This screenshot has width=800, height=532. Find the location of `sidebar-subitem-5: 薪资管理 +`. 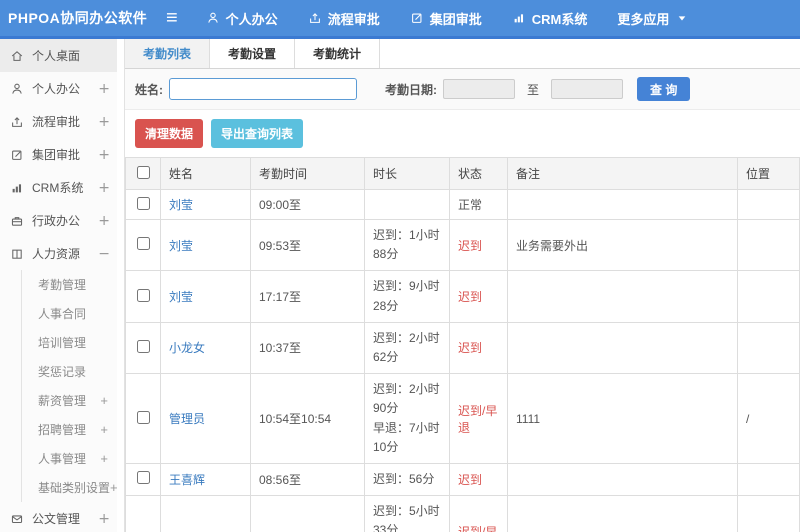

sidebar-subitem-5: 薪资管理 + is located at coordinates (73, 400).